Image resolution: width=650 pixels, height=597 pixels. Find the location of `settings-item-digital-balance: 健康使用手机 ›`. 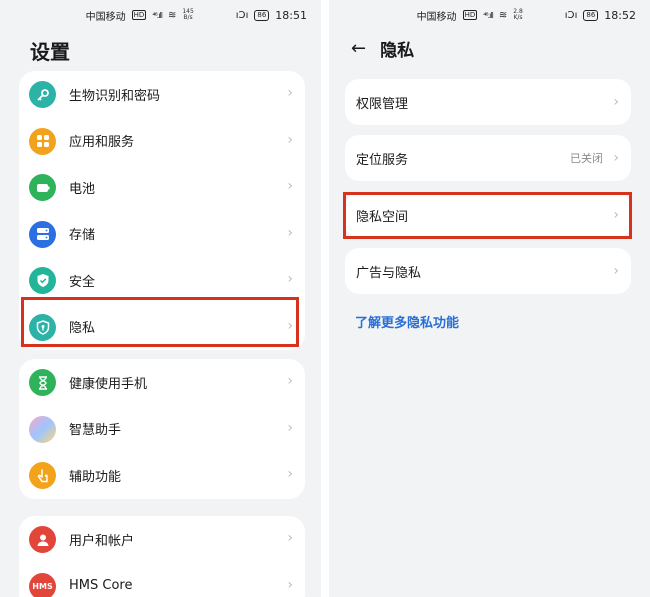

settings-item-digital-balance: 健康使用手机 › is located at coordinates (162, 382).